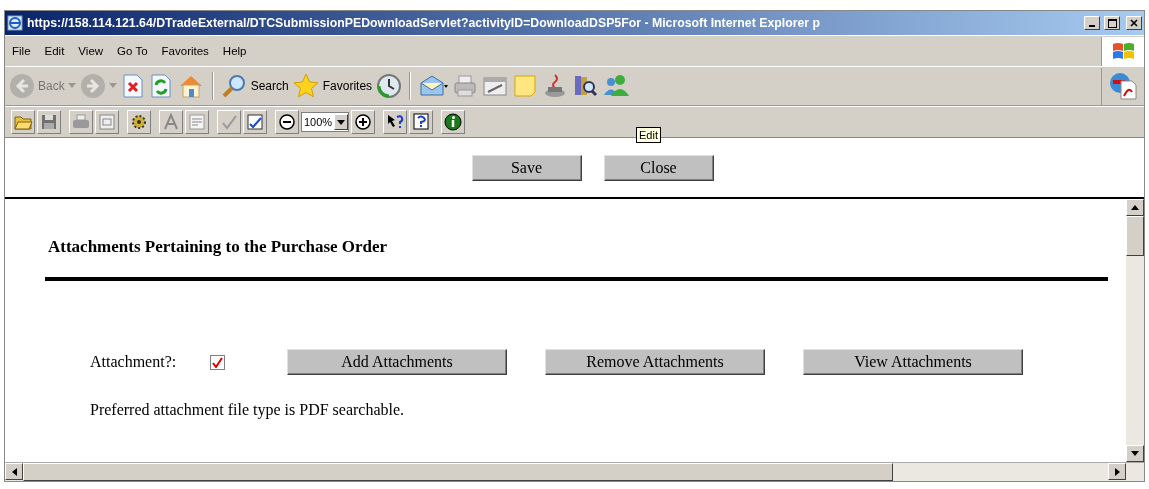 The width and height of the screenshot is (1149, 489). What do you see at coordinates (233, 86) in the screenshot?
I see `search-icon` at bounding box center [233, 86].